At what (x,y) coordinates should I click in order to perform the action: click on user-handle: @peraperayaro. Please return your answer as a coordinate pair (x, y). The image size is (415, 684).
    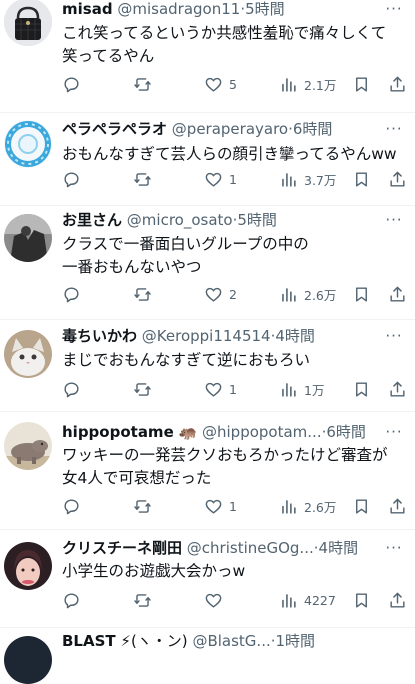
    Looking at the image, I should click on (230, 129).